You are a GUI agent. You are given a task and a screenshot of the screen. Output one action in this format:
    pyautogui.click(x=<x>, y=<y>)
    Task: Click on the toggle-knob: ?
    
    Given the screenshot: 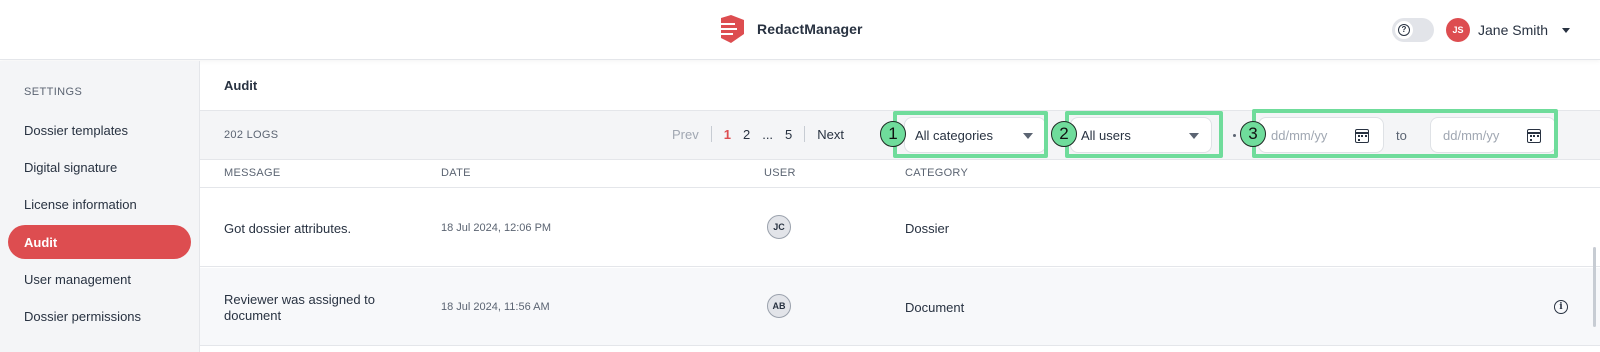 What is the action you would take?
    pyautogui.click(x=1404, y=30)
    